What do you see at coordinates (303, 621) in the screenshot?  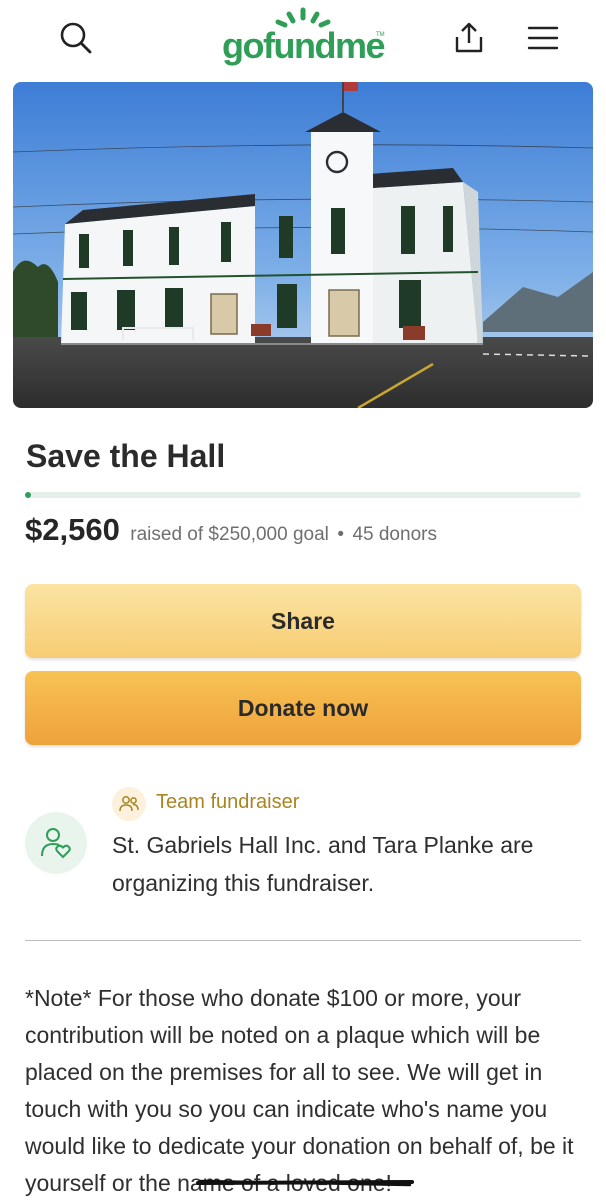 I see `share-button: Share` at bounding box center [303, 621].